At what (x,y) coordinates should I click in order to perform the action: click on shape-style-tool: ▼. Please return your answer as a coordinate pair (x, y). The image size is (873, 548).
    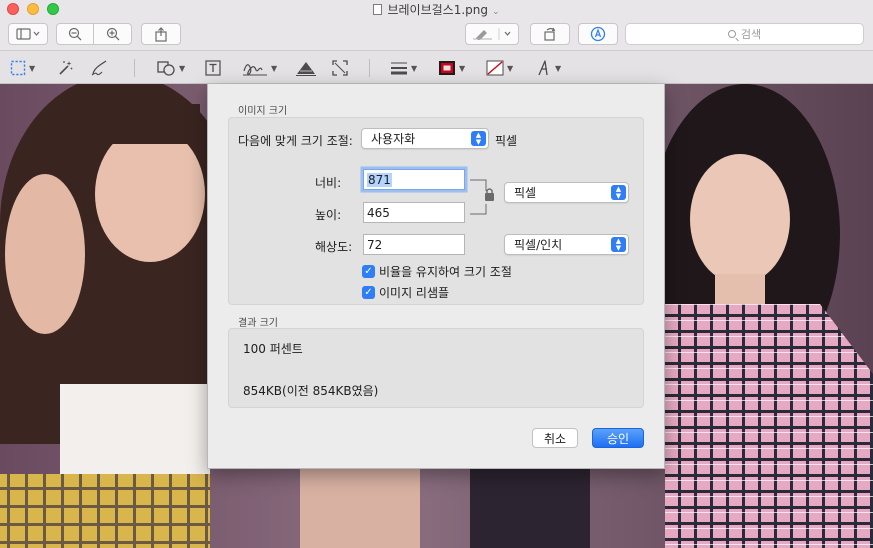
    Looking at the image, I should click on (403, 68).